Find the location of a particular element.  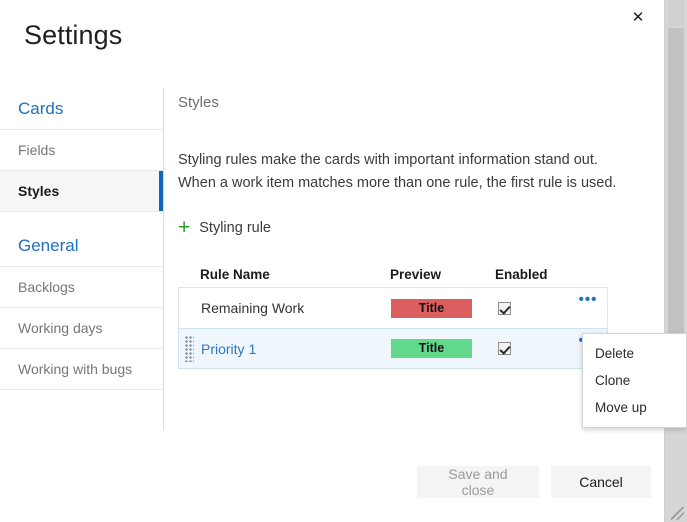

dialog-footer: Save and close Cancel is located at coordinates (332, 482).